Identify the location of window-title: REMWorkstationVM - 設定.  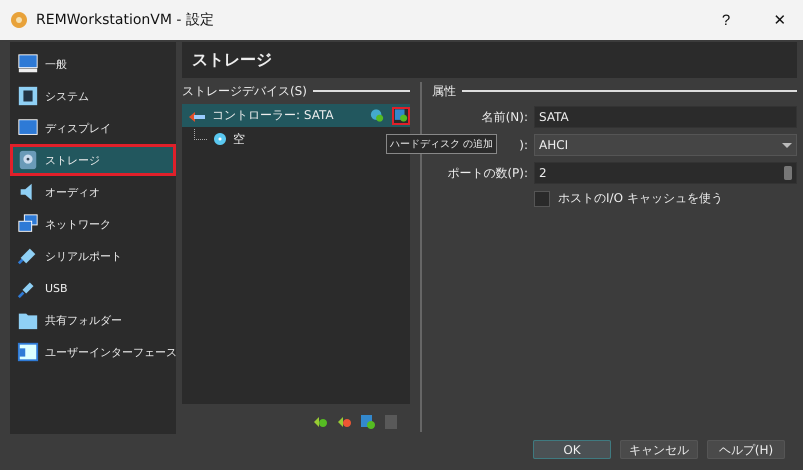
(125, 20).